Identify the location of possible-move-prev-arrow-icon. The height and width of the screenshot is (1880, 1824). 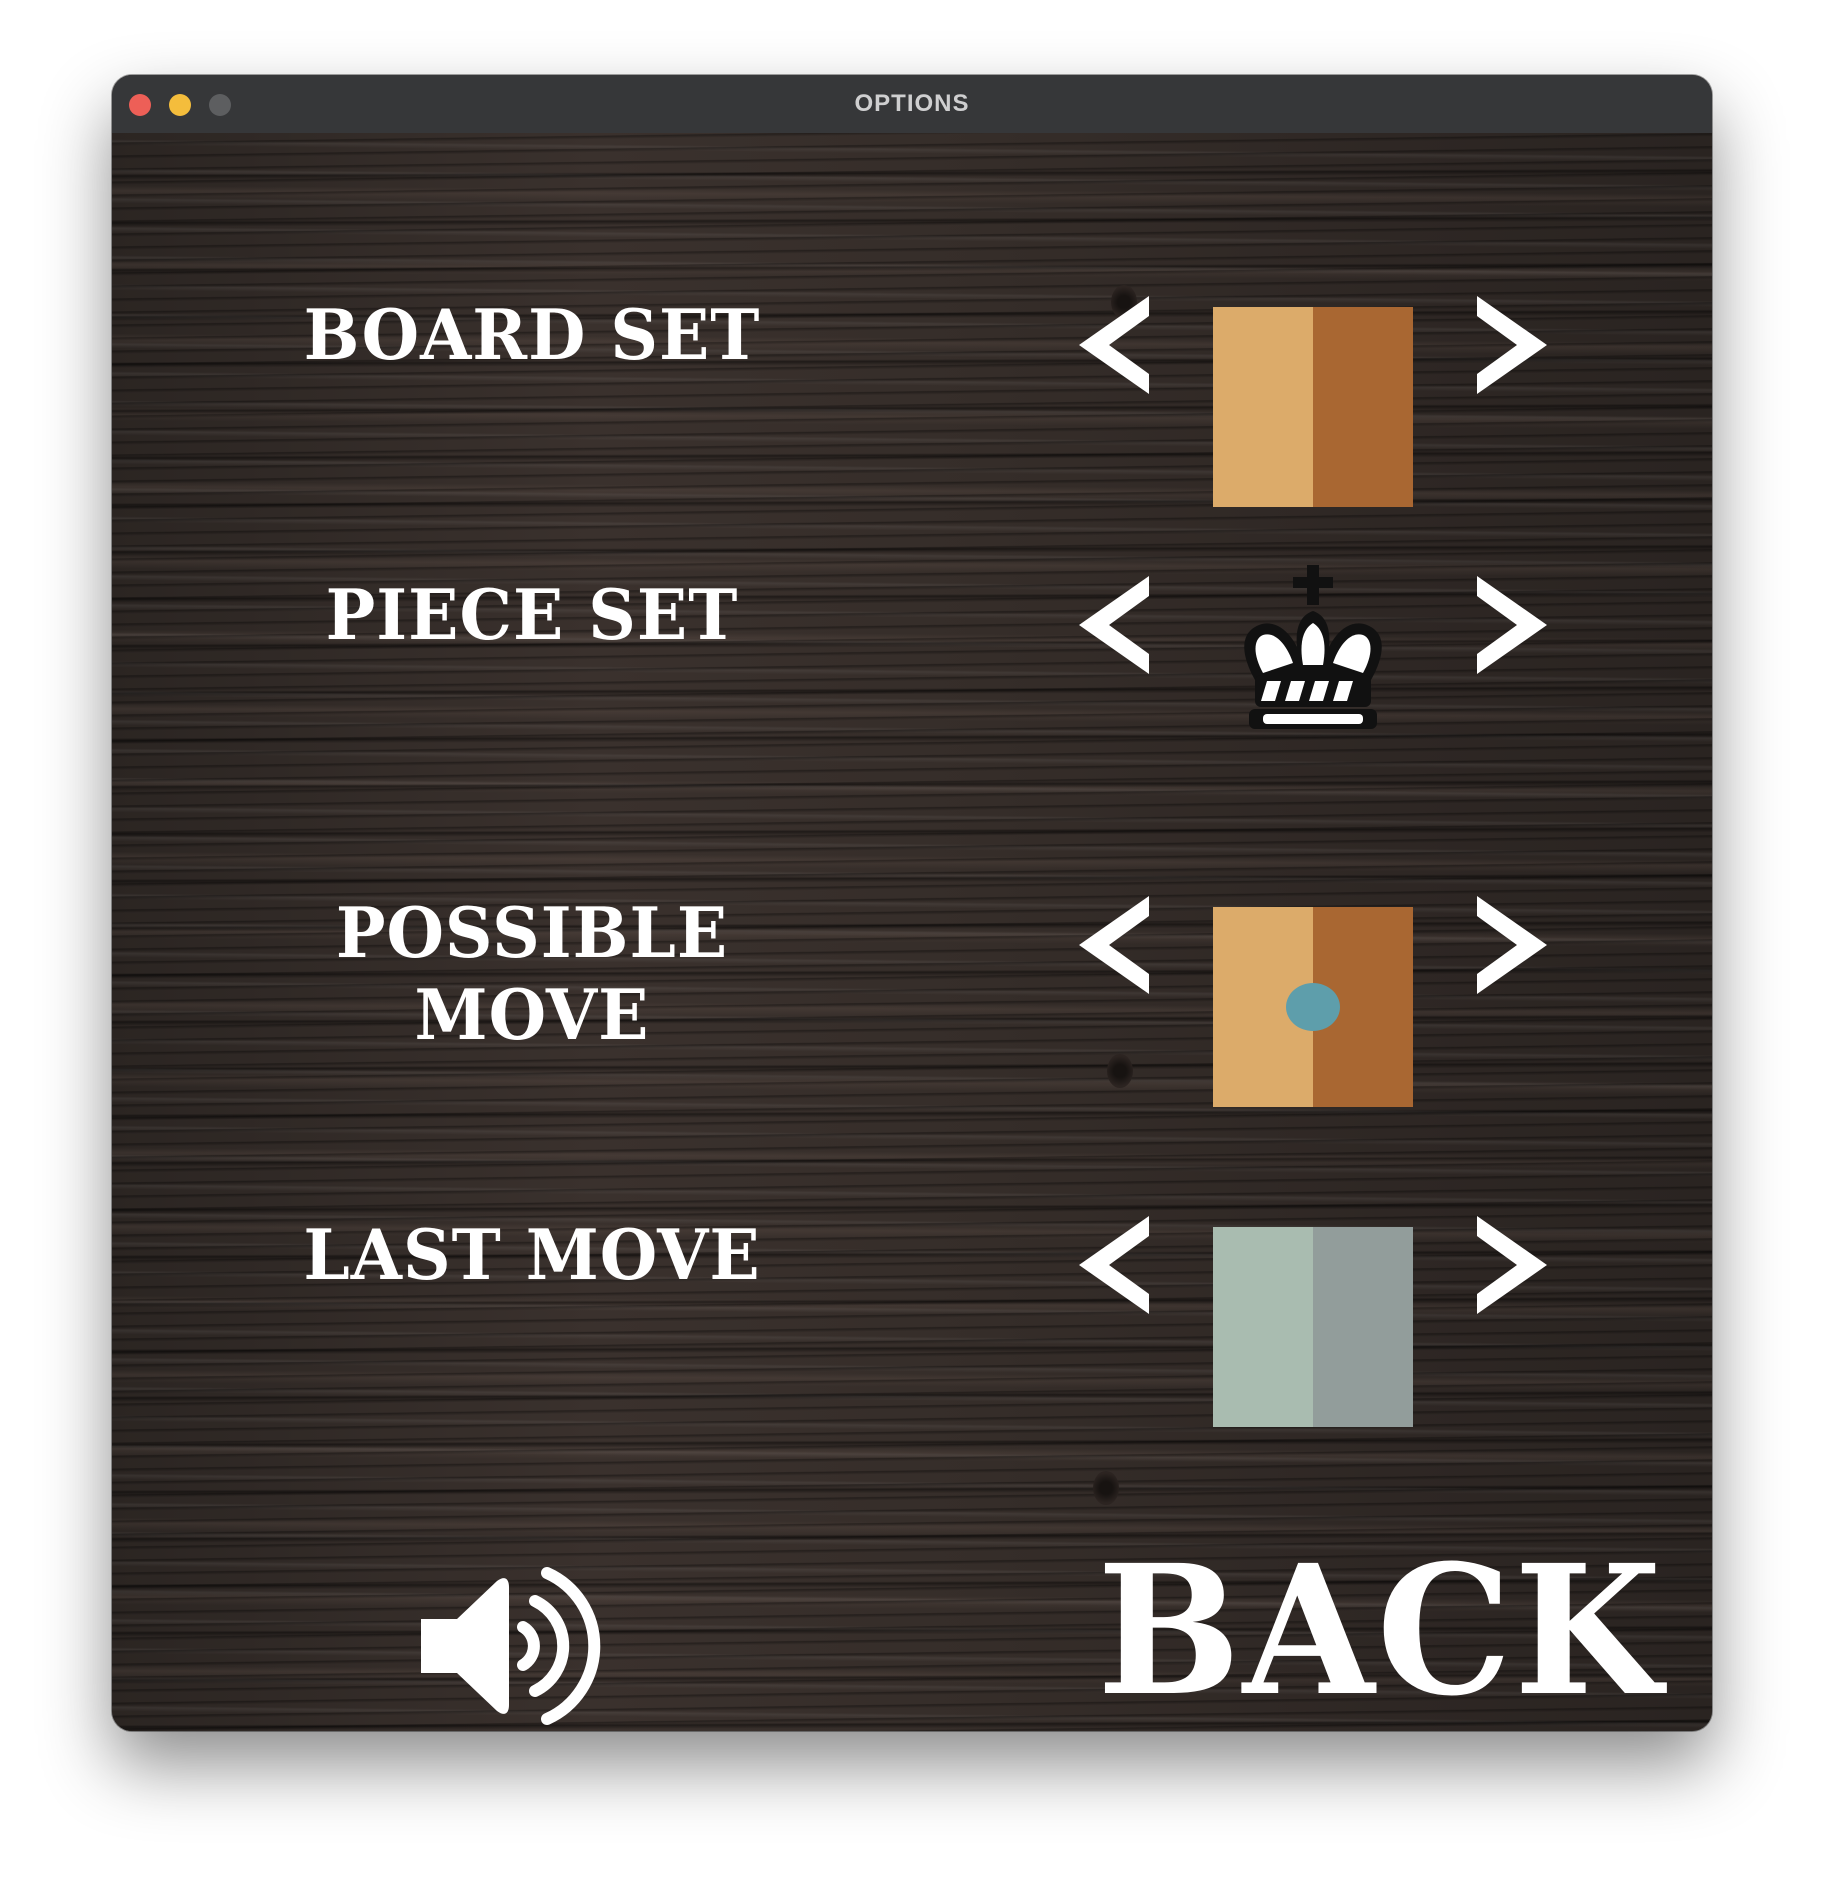
(1115, 945).